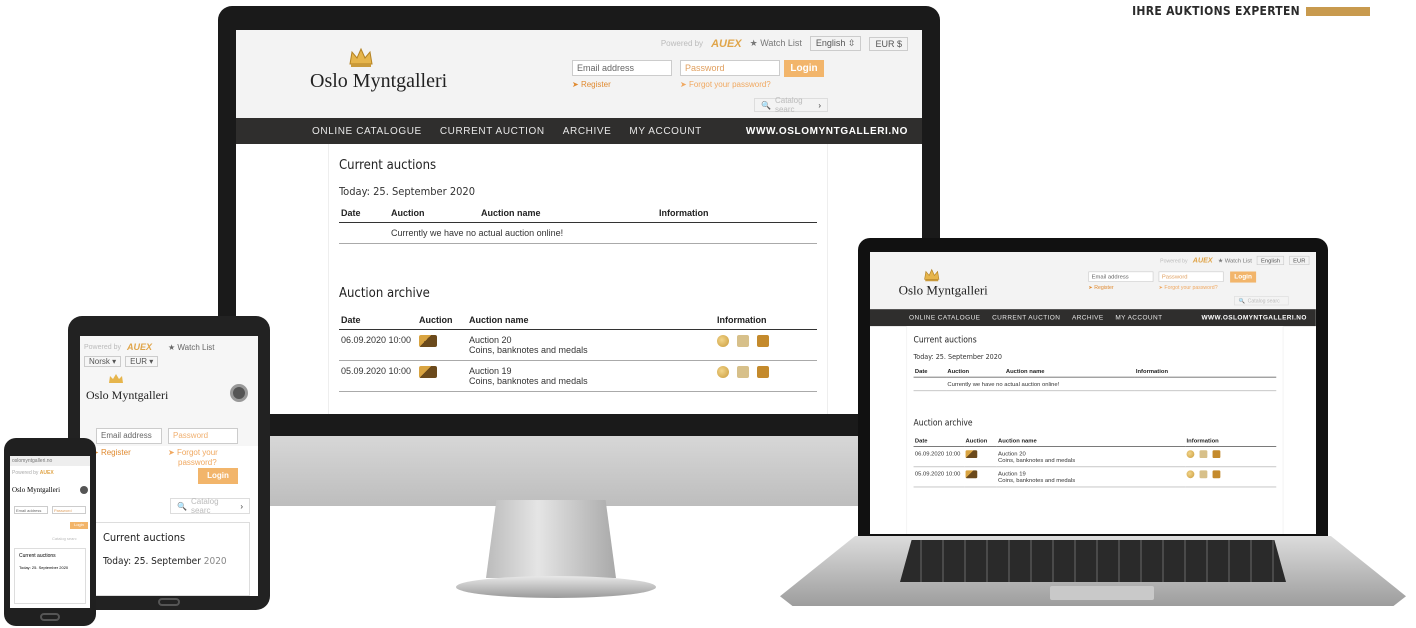  What do you see at coordinates (830, 43) in the screenshot?
I see `language-value: English` at bounding box center [830, 43].